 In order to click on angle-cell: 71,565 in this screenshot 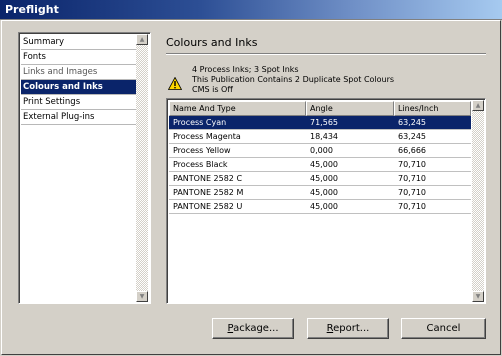, I will do `click(324, 122)`.